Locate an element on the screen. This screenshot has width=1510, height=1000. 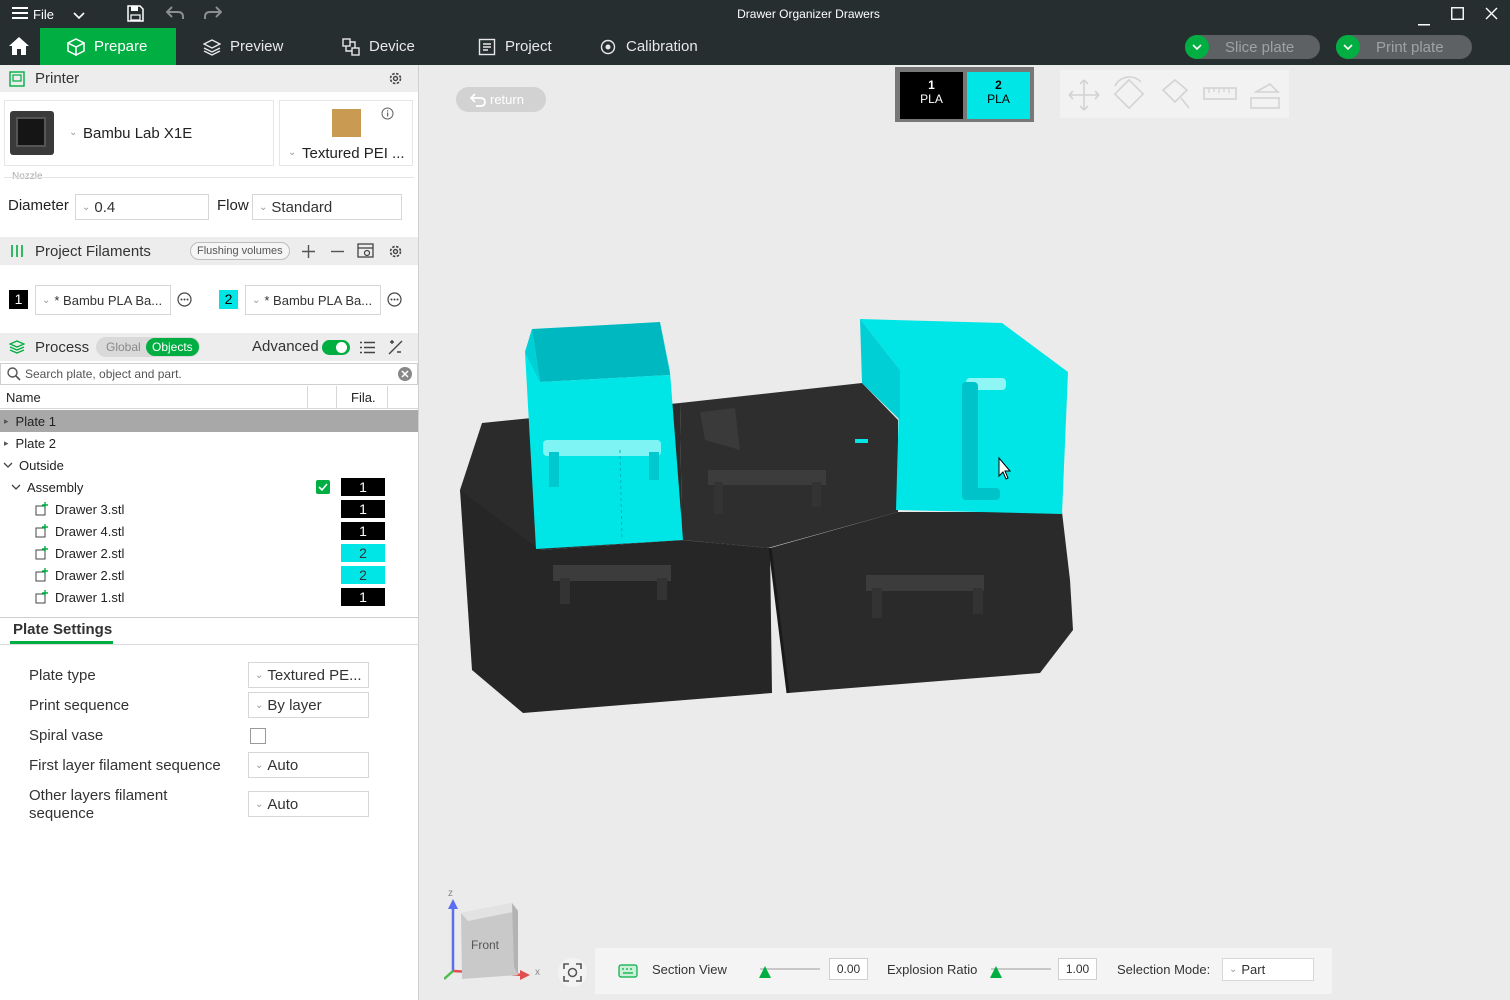
first-layer-sequence-label: First layer filament sequence is located at coordinates (125, 765).